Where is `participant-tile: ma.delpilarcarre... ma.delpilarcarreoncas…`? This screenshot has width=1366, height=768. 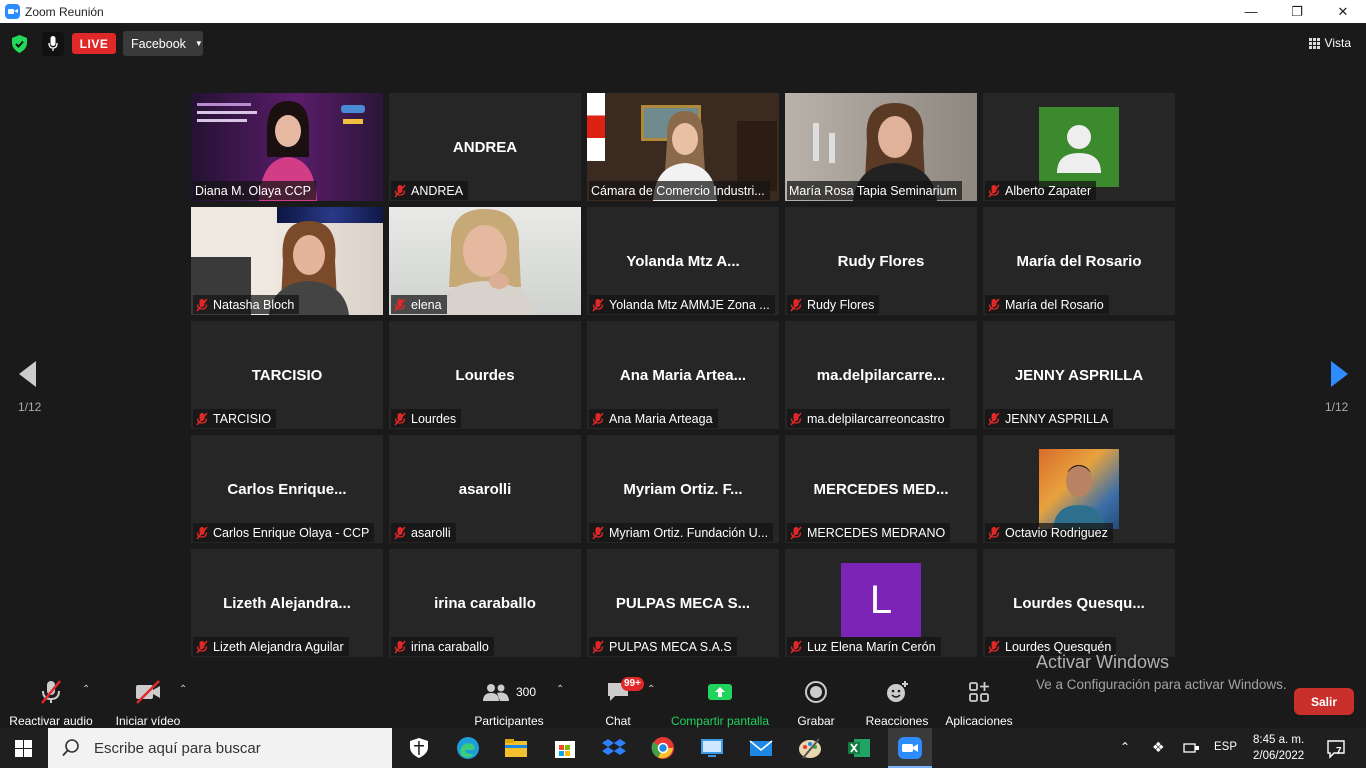
participant-tile: ma.delpilarcarre... ma.delpilarcarreoncas… is located at coordinates (881, 375).